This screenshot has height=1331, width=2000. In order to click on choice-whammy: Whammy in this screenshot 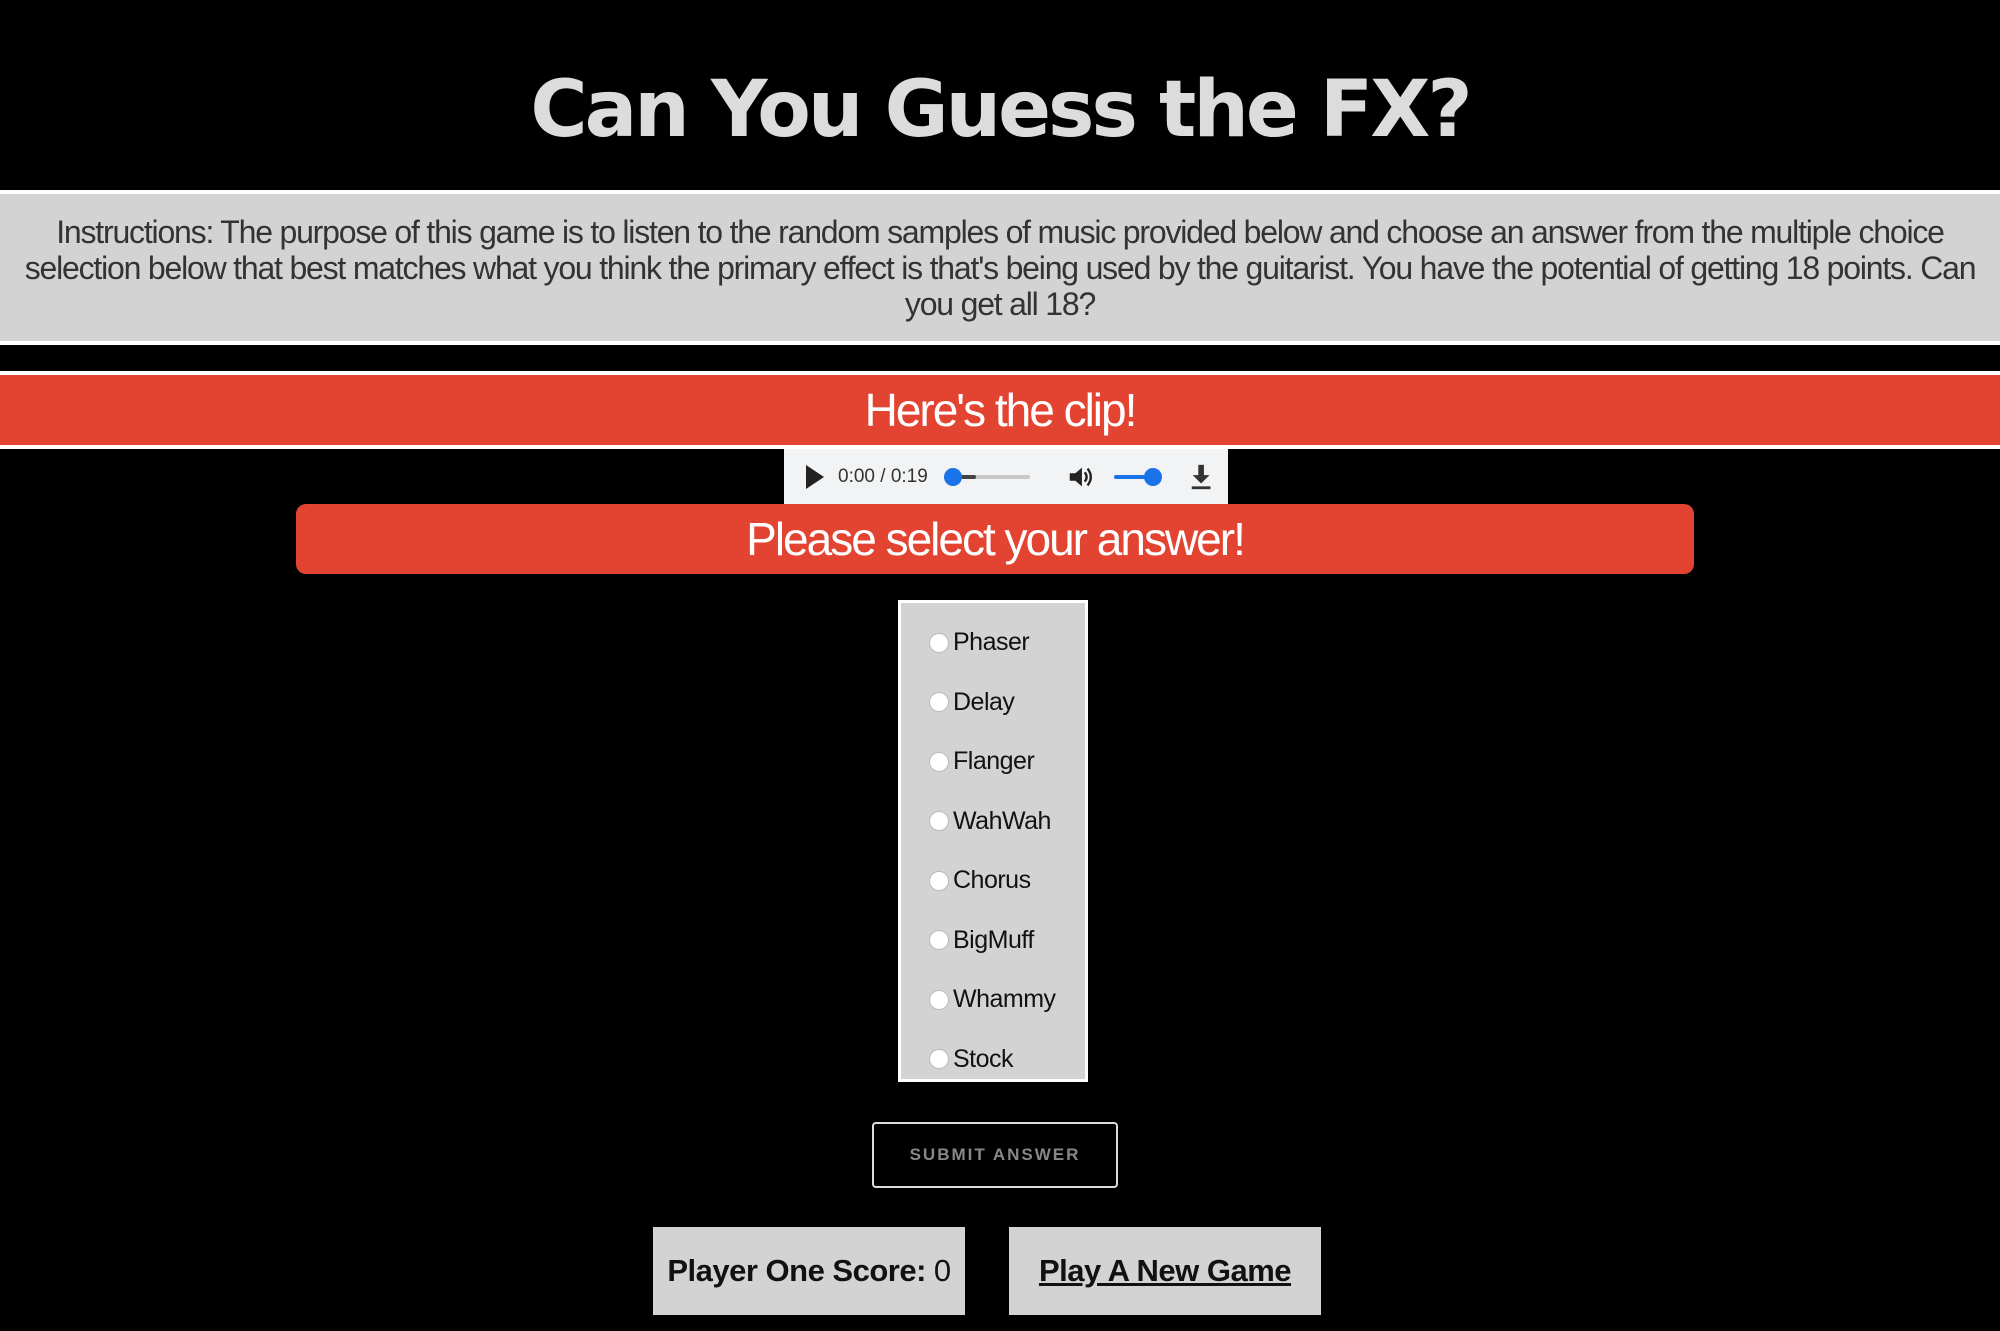, I will do `click(1007, 1000)`.